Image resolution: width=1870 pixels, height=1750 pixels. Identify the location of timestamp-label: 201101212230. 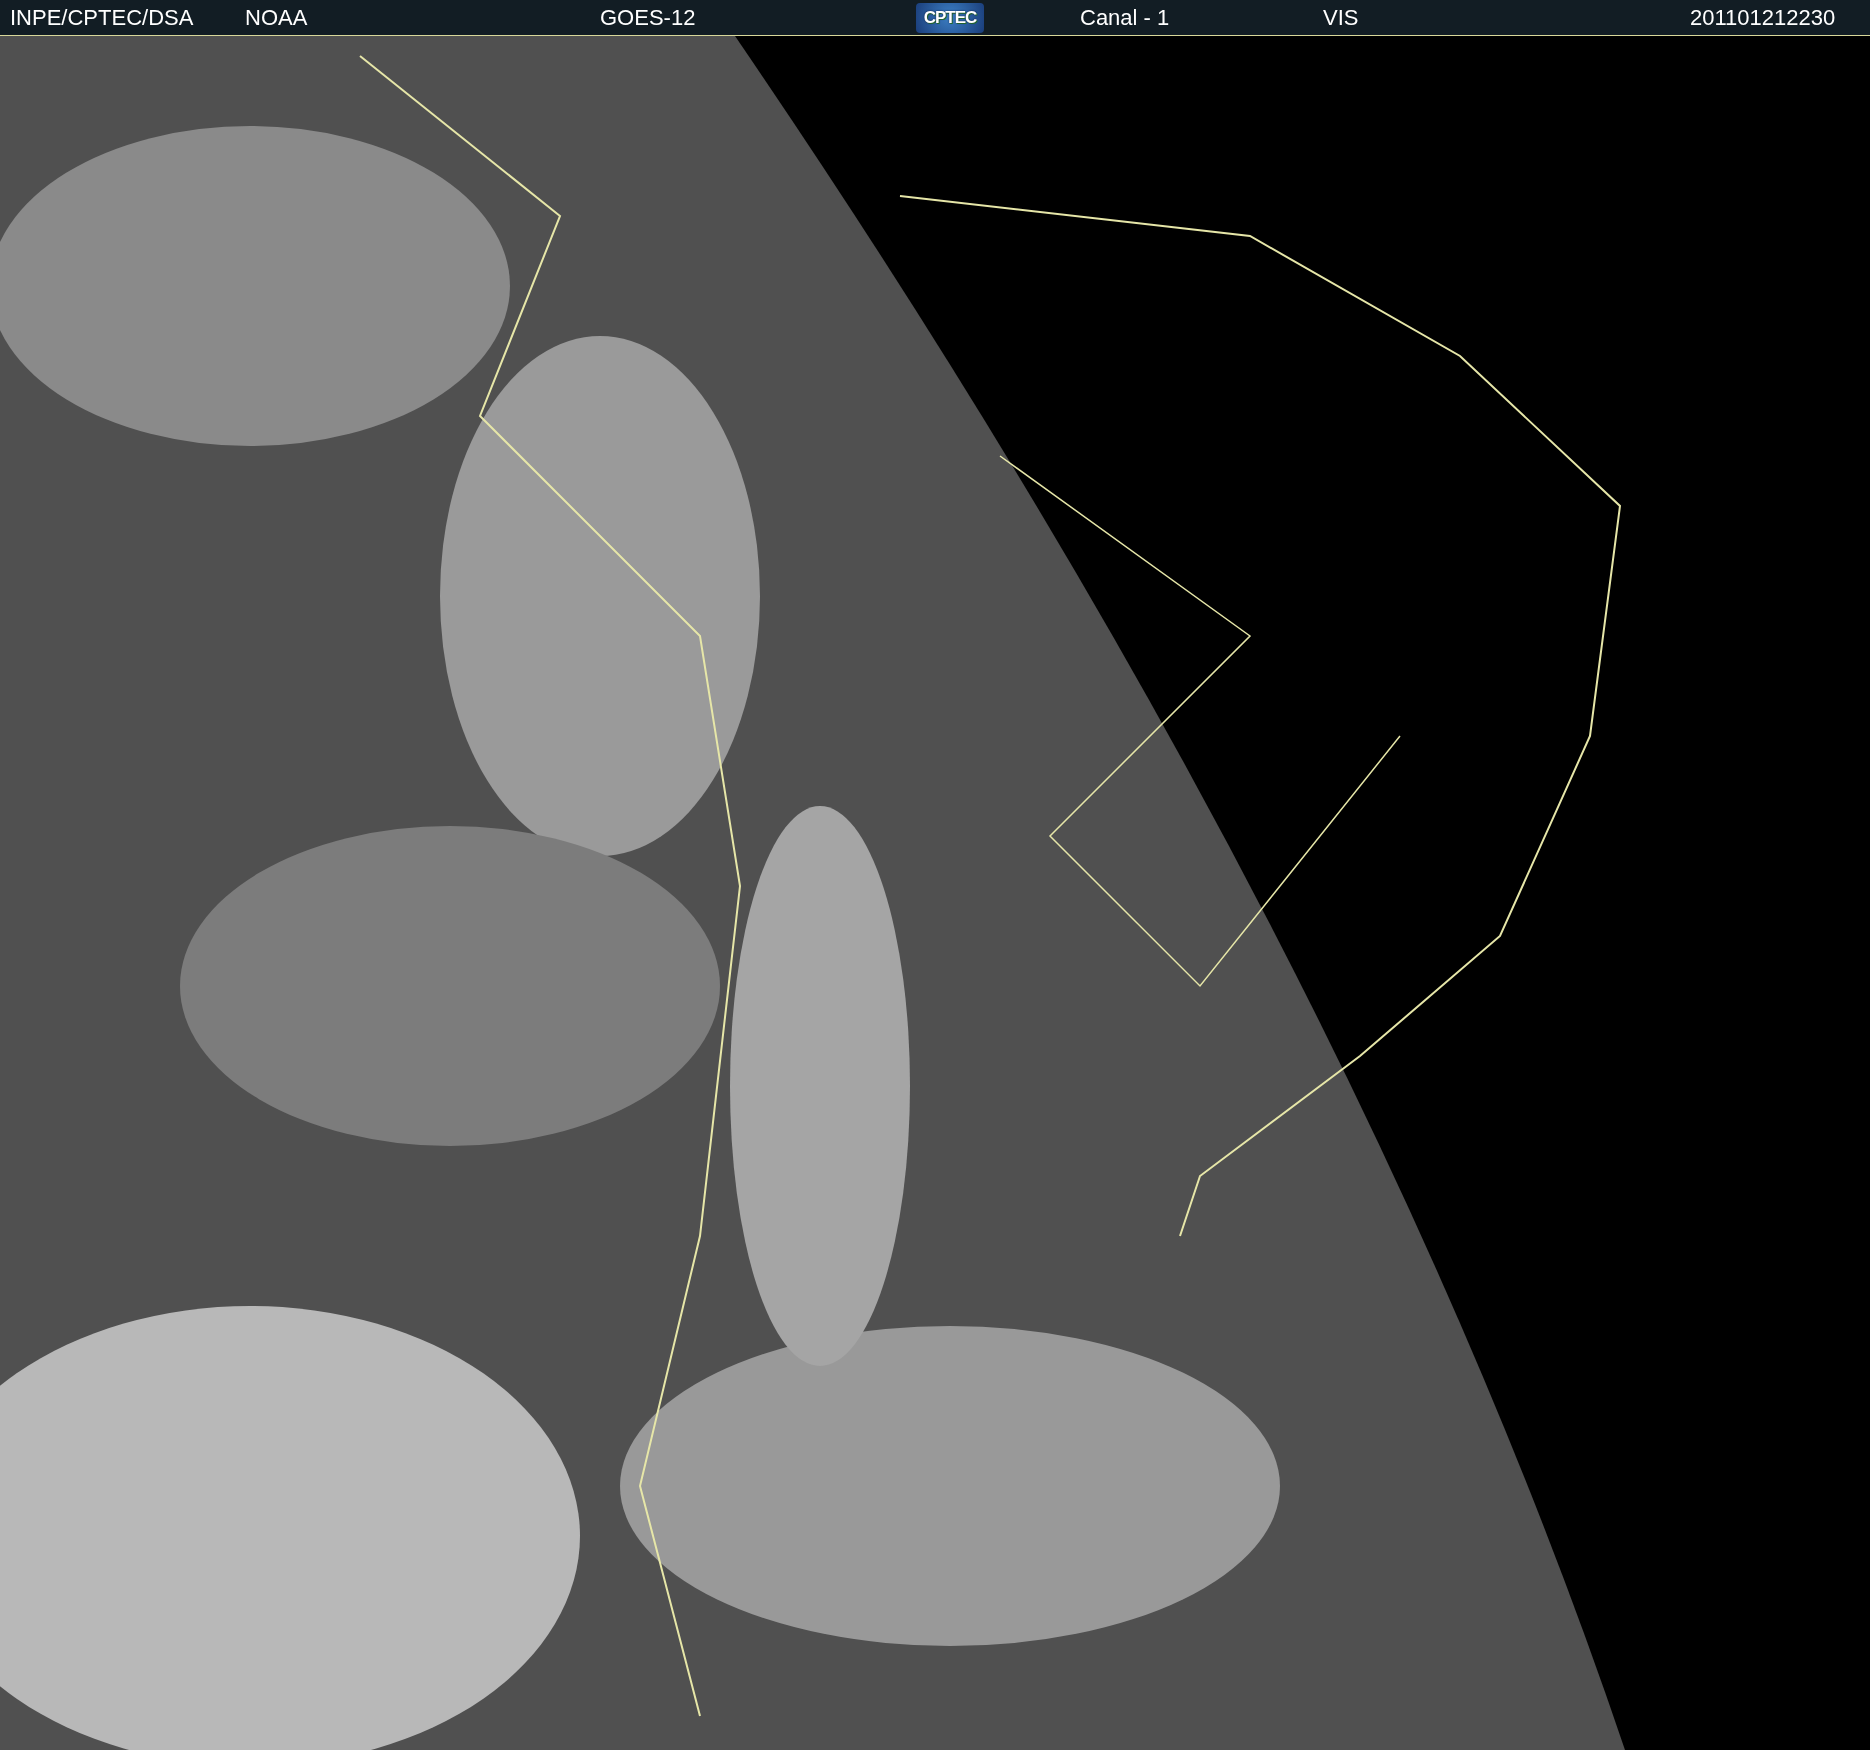
(1763, 17).